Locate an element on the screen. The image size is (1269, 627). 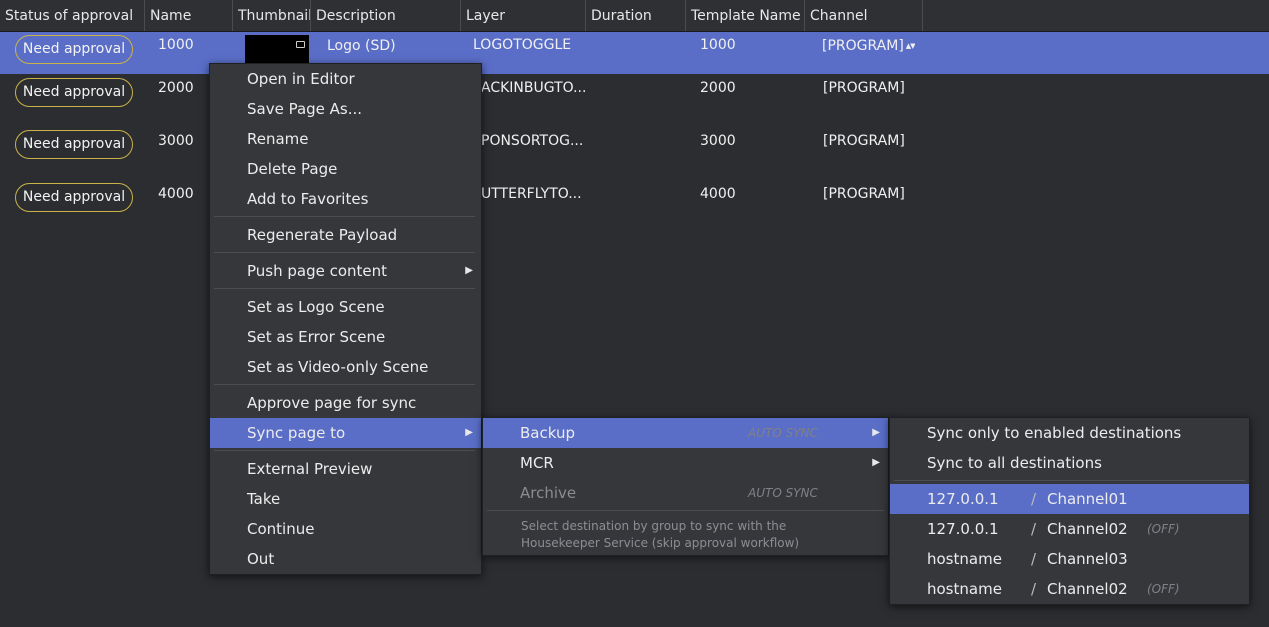
menu-item-regenerate-payload: Regenerate Payload is located at coordinates (345, 235).